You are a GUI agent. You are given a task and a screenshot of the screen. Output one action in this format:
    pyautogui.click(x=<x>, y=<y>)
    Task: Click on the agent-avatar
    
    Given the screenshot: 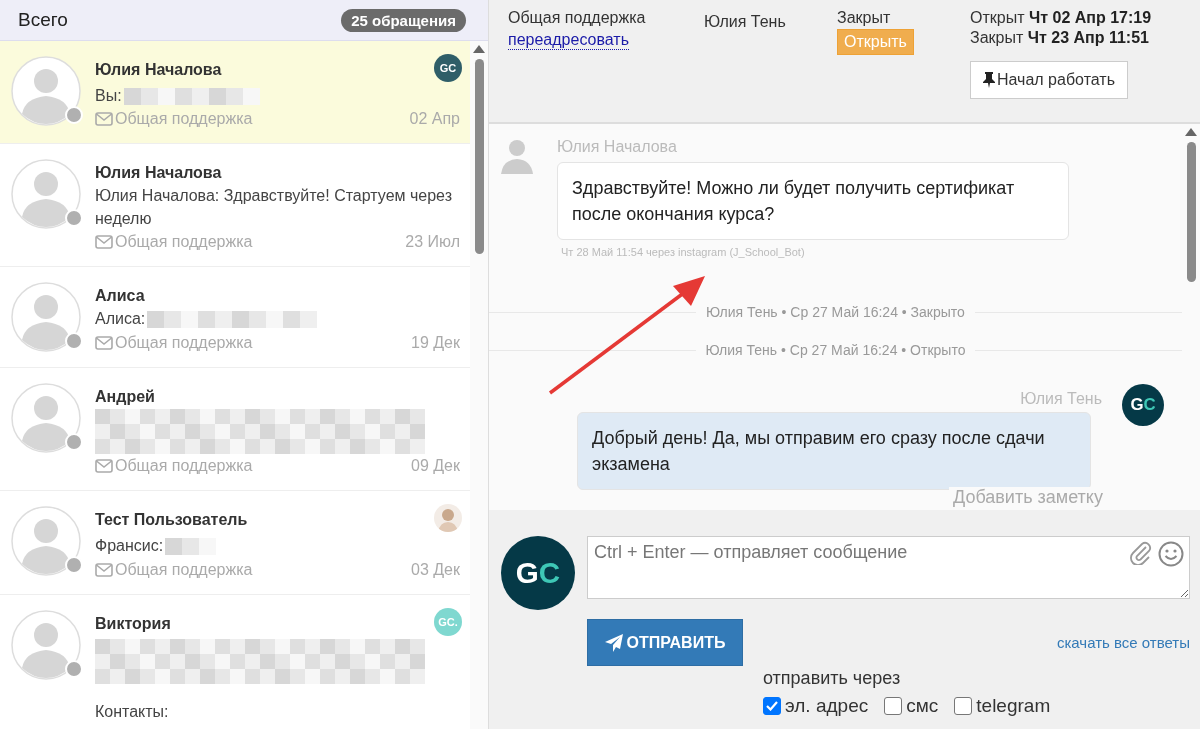 What is the action you would take?
    pyautogui.click(x=448, y=518)
    